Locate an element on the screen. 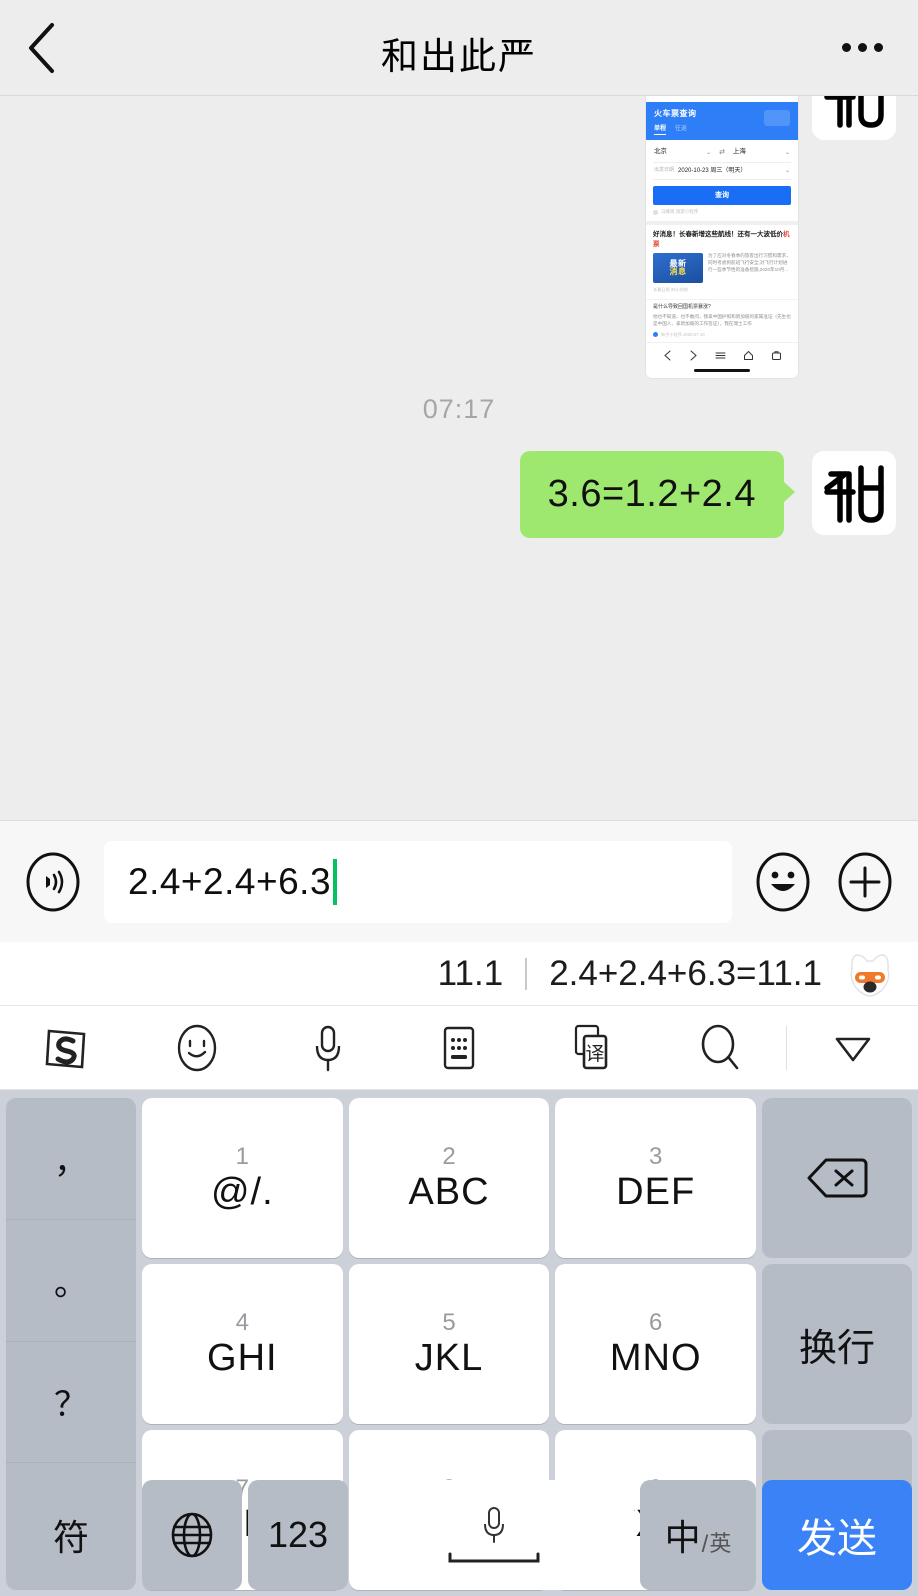 The width and height of the screenshot is (918, 1596). trip-tab-roundtrip: 往返 is located at coordinates (681, 130).